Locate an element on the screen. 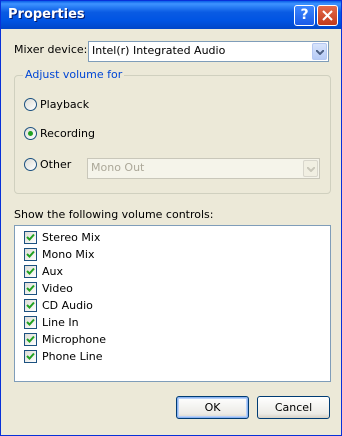  microphone-label: Microphone is located at coordinates (74, 339).